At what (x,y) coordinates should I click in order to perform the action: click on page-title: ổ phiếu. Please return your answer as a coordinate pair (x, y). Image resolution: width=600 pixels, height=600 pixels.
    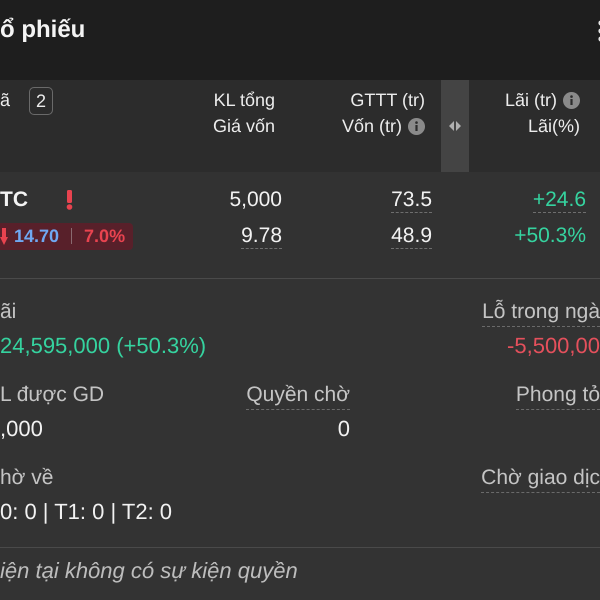
    Looking at the image, I should click on (43, 30).